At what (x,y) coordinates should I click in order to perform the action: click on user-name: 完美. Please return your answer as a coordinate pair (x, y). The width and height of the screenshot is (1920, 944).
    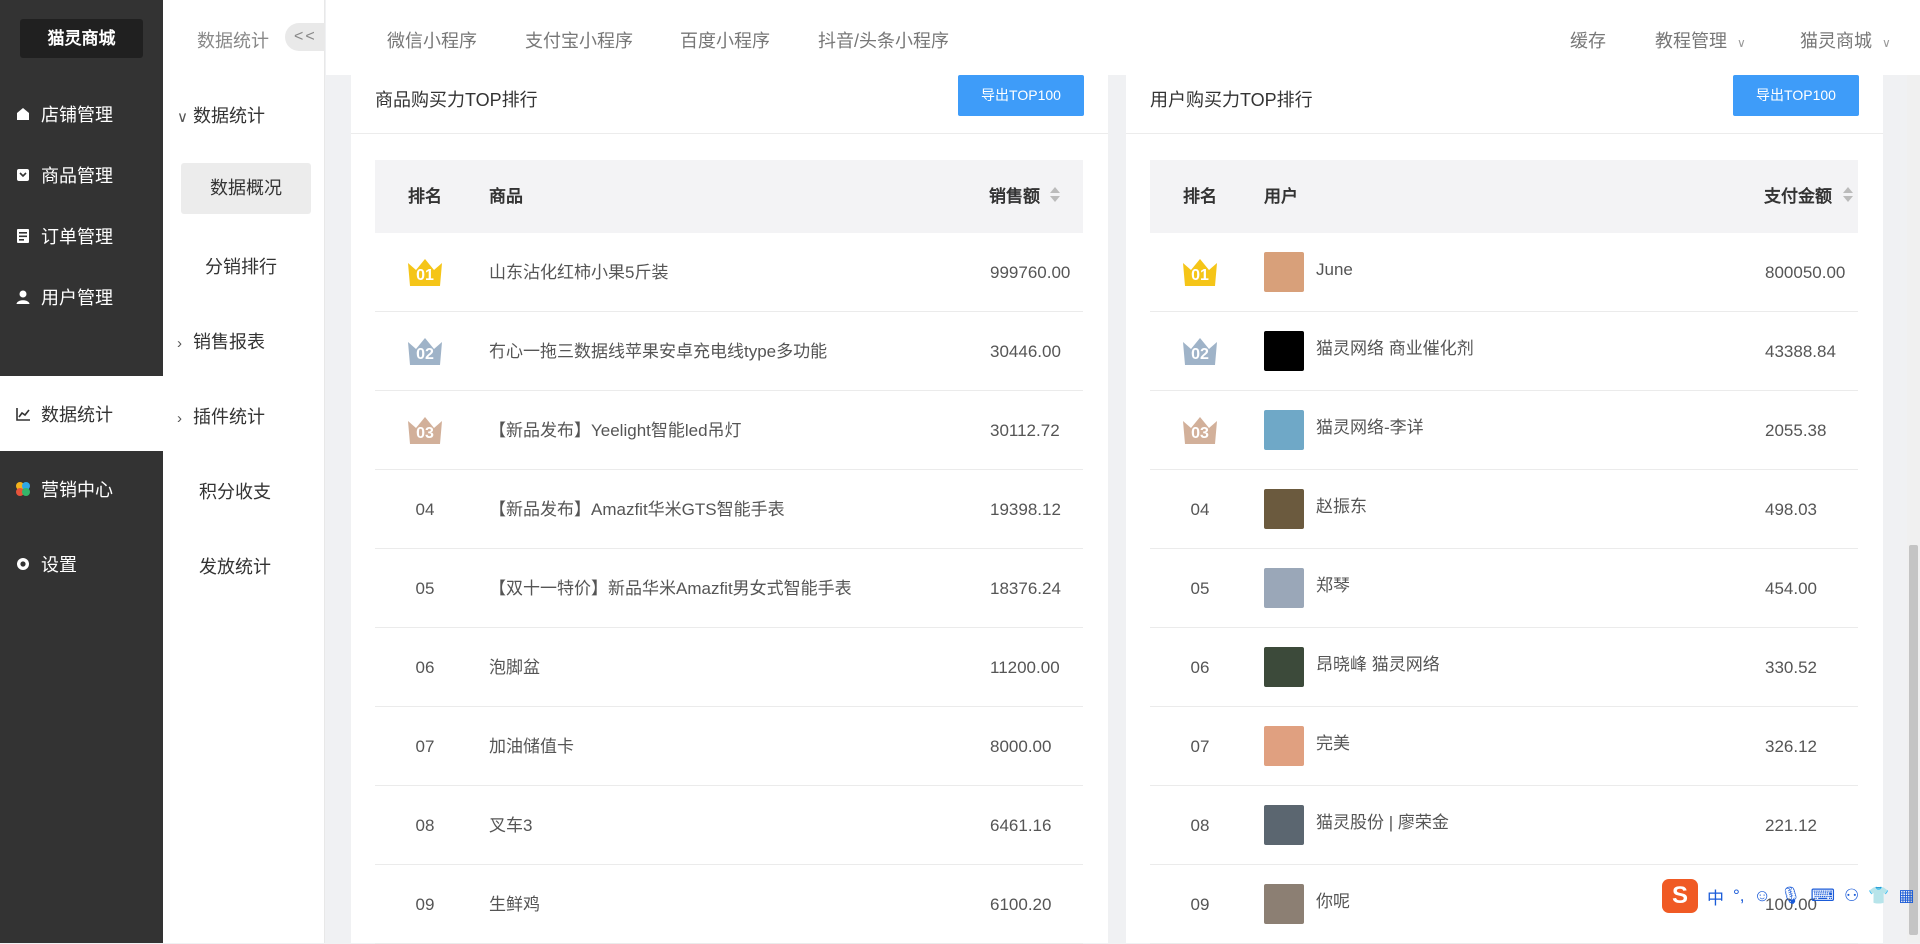
    Looking at the image, I should click on (1333, 743).